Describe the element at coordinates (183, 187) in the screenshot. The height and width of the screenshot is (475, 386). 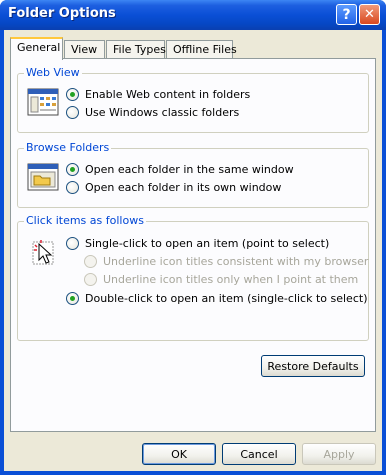
I see `option-own-window-label: Open each folder in its own window` at that location.